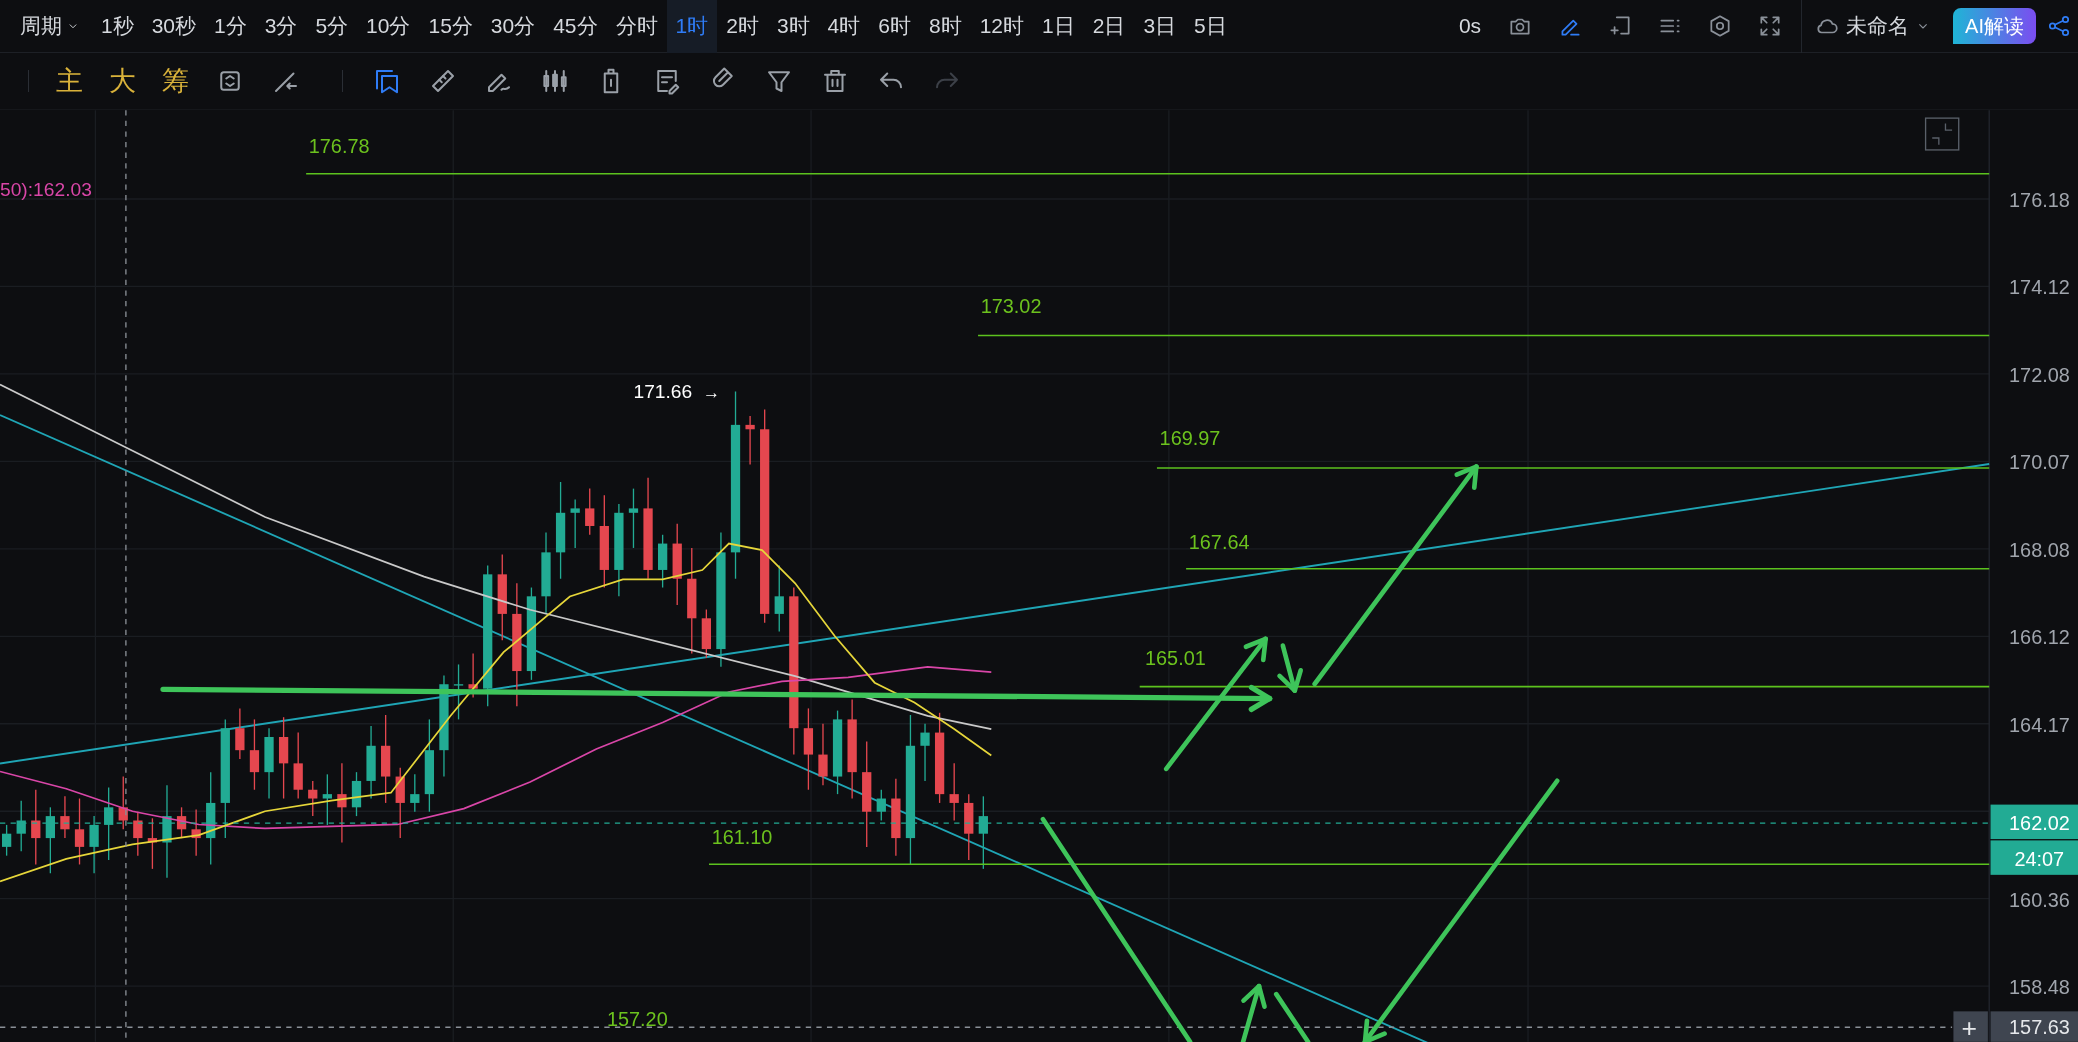 Image resolution: width=2078 pixels, height=1042 pixels. What do you see at coordinates (1175, 658) in the screenshot?
I see `price-level-label: 165.01` at bounding box center [1175, 658].